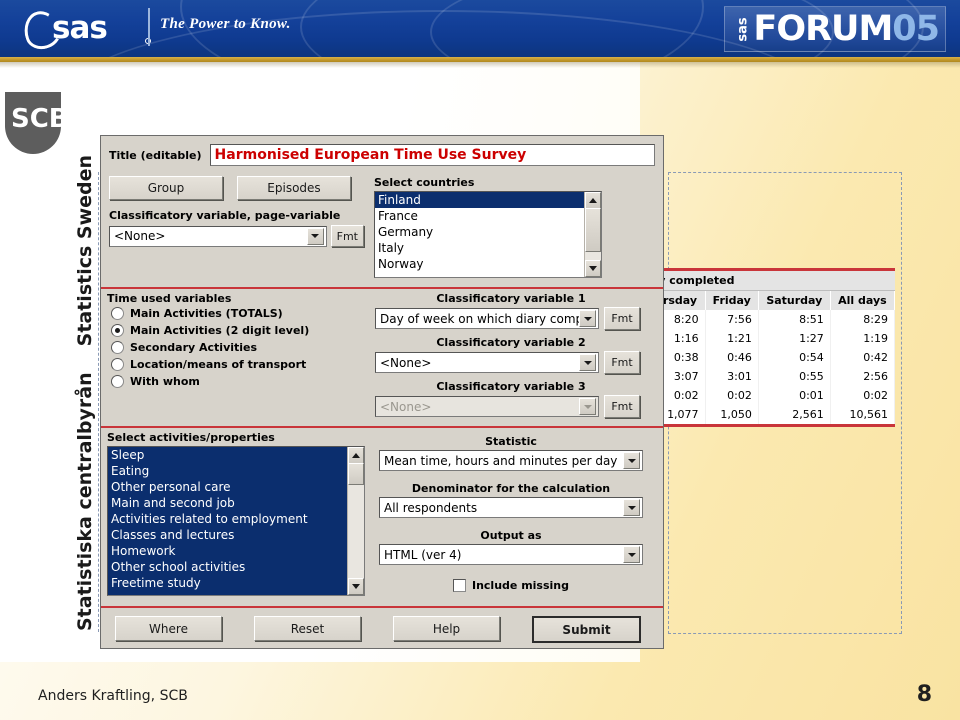 This screenshot has width=960, height=720. Describe the element at coordinates (794, 319) in the screenshot. I see `results-cell: 8:51` at that location.